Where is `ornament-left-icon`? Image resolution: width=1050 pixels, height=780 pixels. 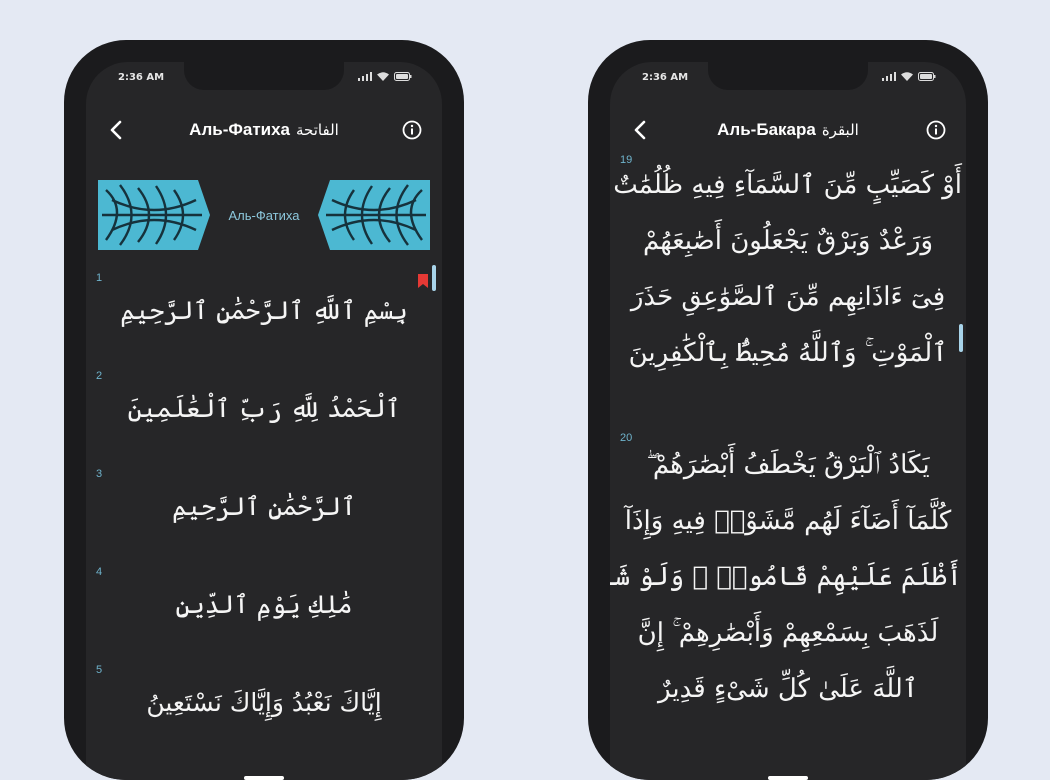
ornament-left-icon is located at coordinates (154, 215).